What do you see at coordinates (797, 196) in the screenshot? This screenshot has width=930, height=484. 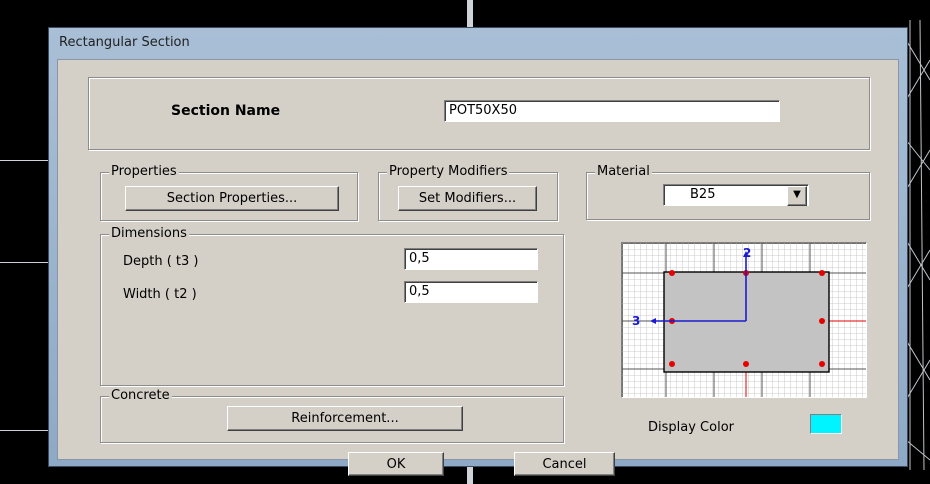 I see `chevron-down-icon: ▼` at bounding box center [797, 196].